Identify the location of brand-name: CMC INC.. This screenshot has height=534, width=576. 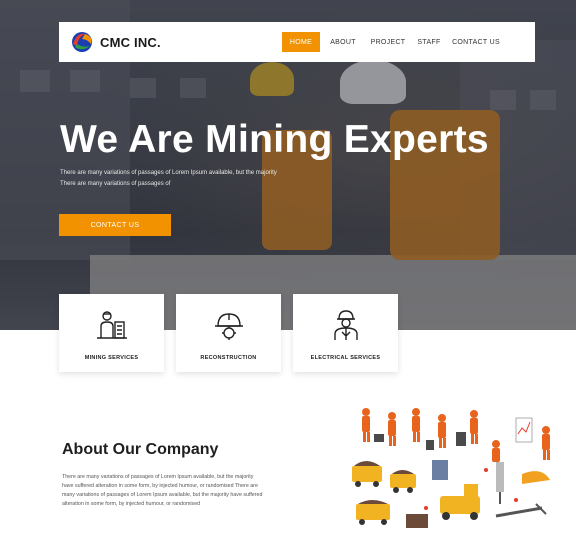
(130, 42).